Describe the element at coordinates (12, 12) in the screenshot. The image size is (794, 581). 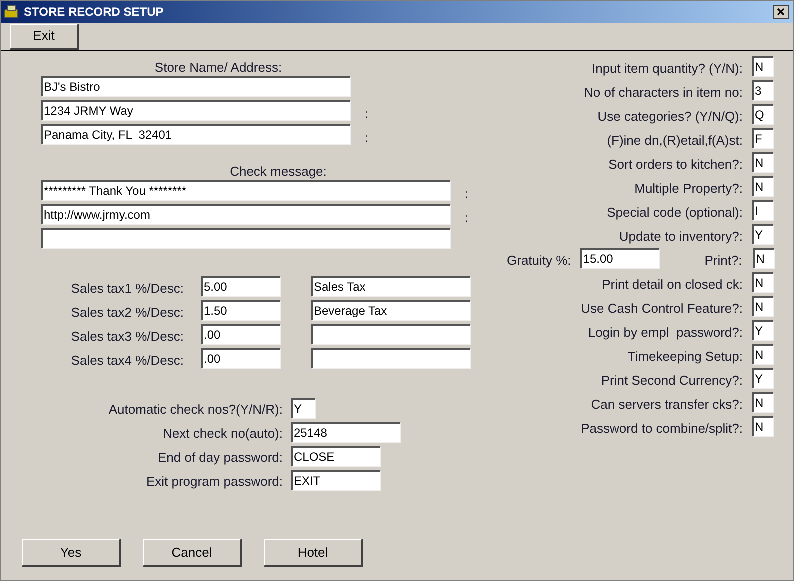
I see `register-icon` at that location.